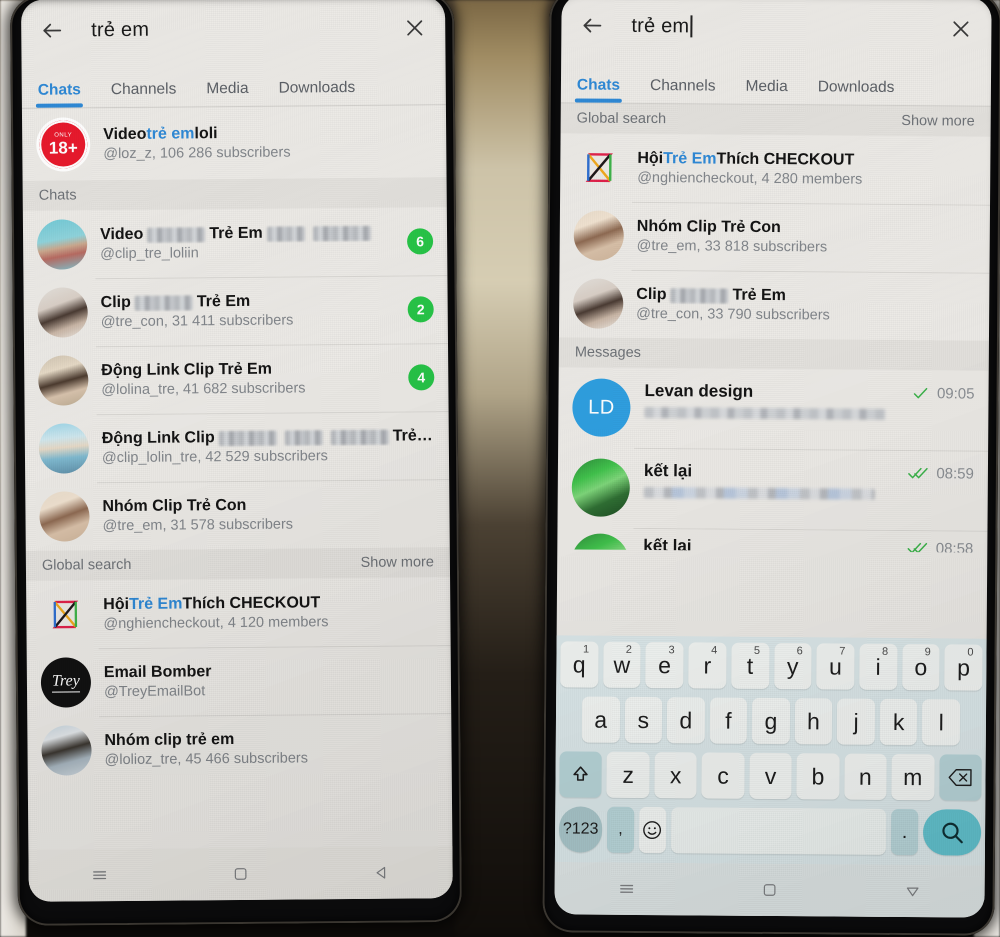  What do you see at coordinates (778, 831) in the screenshot?
I see `space-key` at bounding box center [778, 831].